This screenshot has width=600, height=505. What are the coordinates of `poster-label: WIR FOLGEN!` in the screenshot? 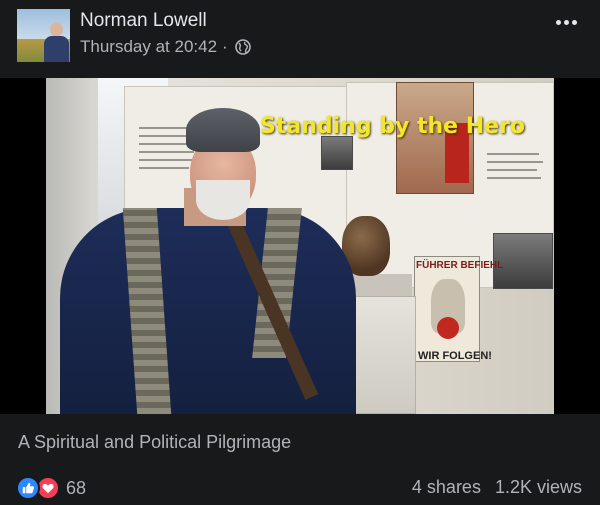 It's located at (455, 356).